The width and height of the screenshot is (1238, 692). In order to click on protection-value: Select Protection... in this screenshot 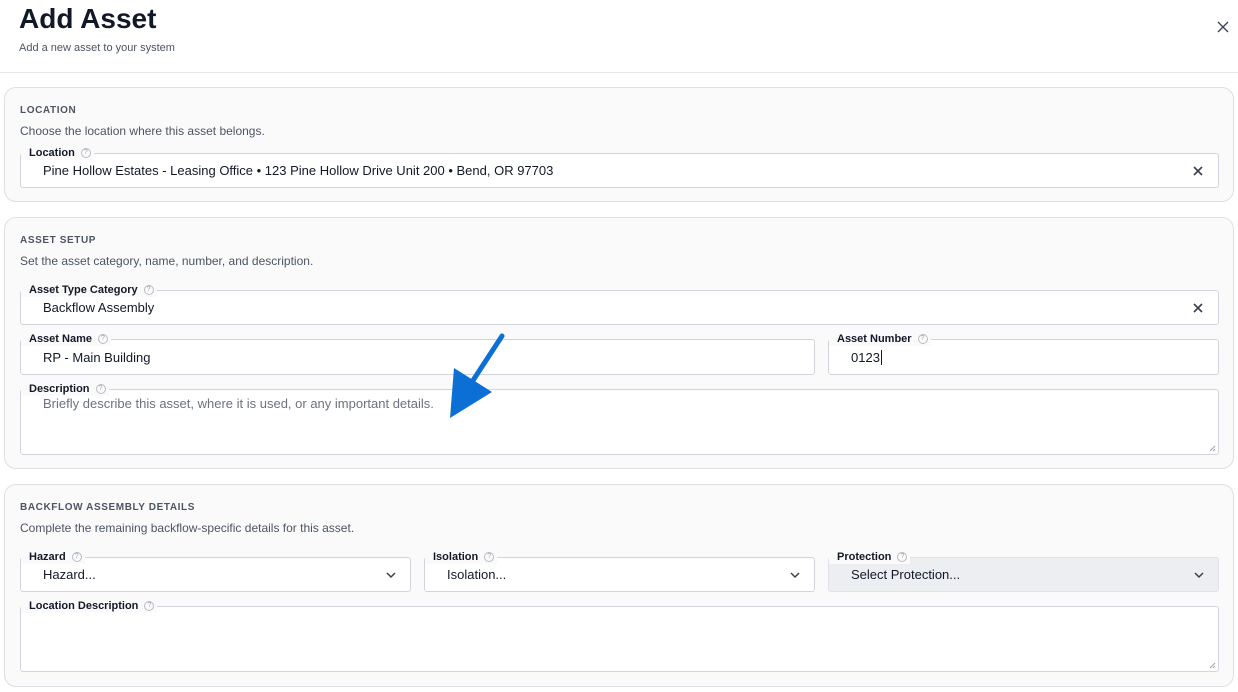, I will do `click(906, 574)`.